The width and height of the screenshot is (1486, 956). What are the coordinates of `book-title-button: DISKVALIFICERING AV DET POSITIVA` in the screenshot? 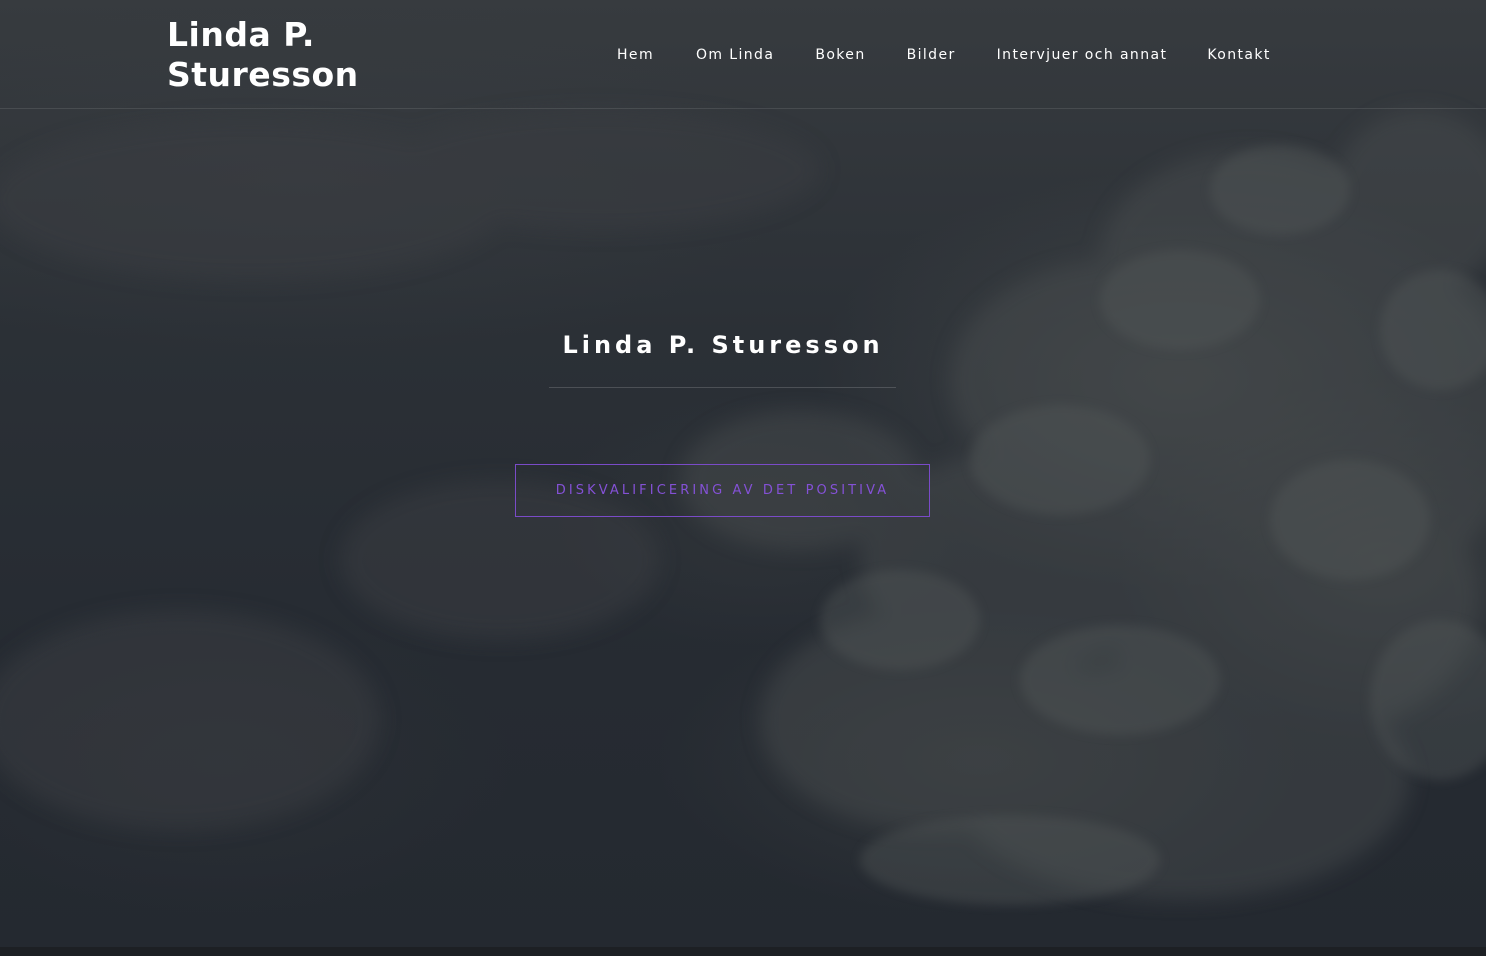 It's located at (722, 490).